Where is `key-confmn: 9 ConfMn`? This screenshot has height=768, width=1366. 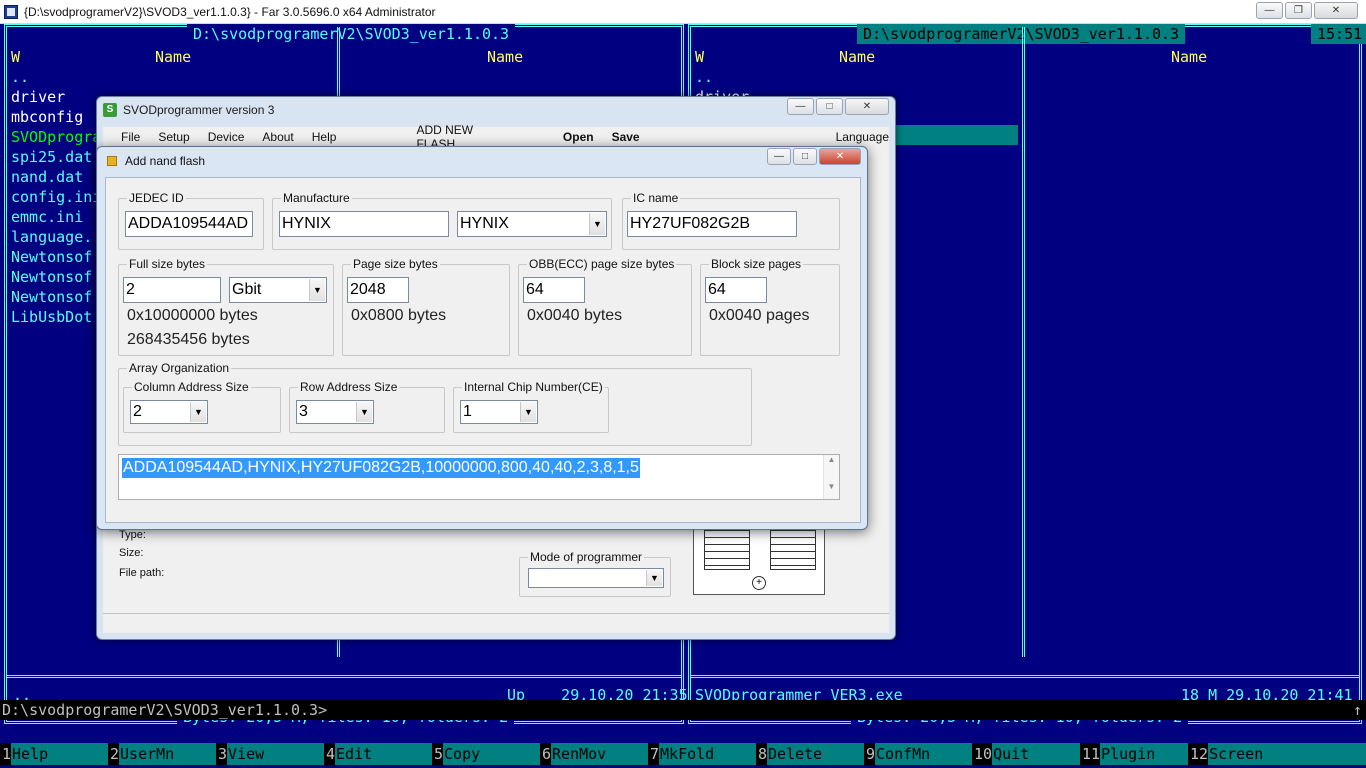 key-confmn: 9 ConfMn is located at coordinates (918, 754).